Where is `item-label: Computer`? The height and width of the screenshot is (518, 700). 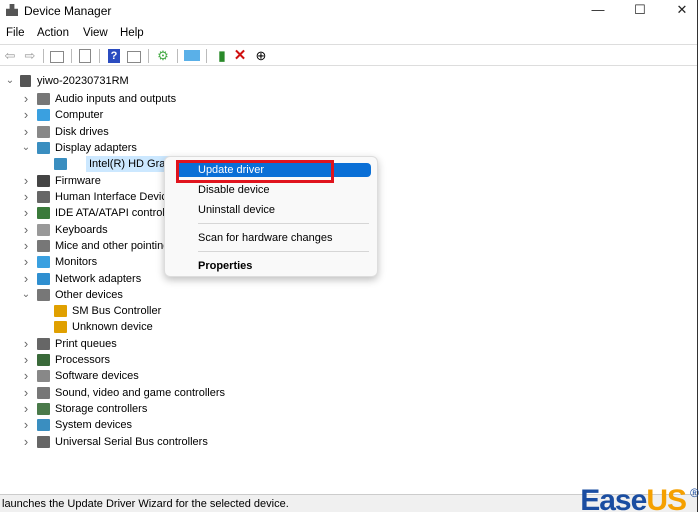 item-label: Computer is located at coordinates (79, 115).